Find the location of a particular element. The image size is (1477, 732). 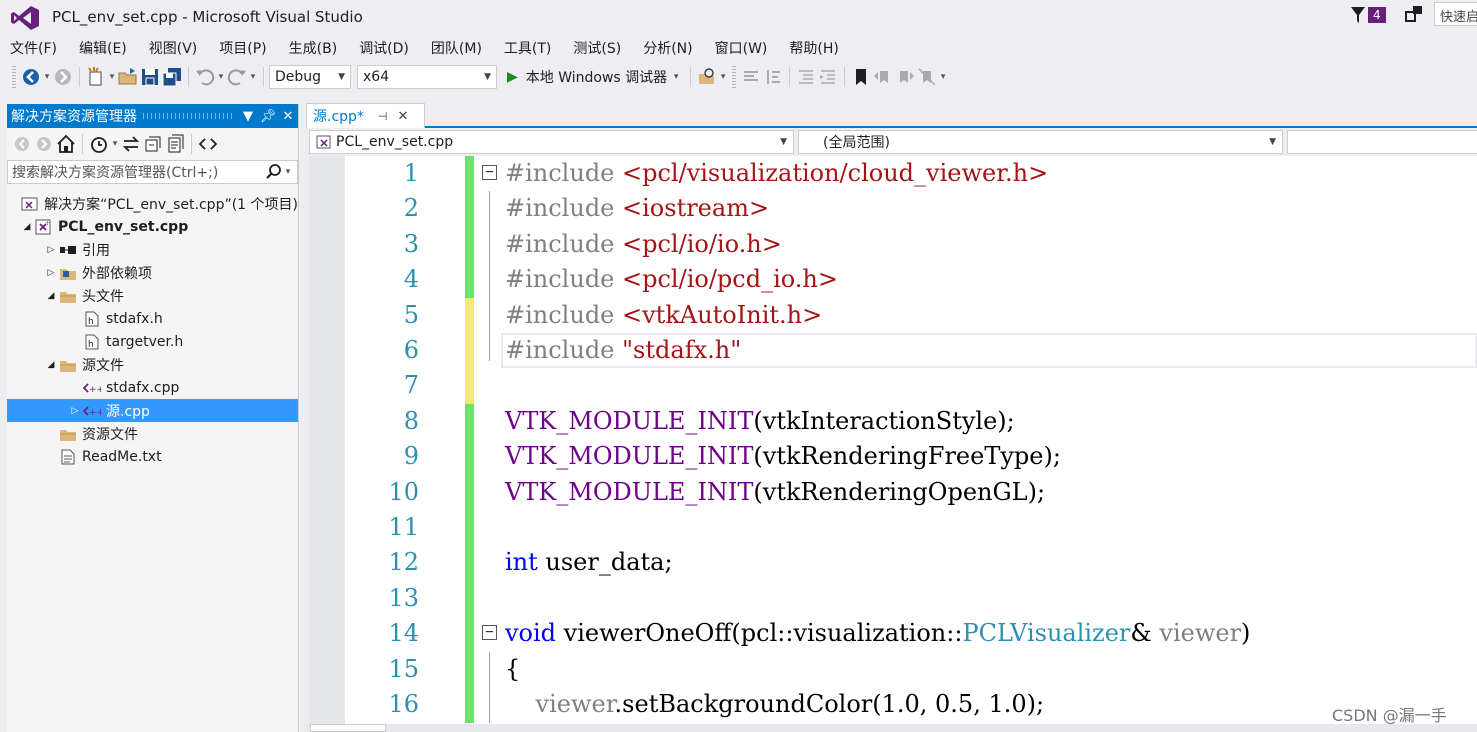

search-options-dropdown-icon: ▾ is located at coordinates (288, 172).